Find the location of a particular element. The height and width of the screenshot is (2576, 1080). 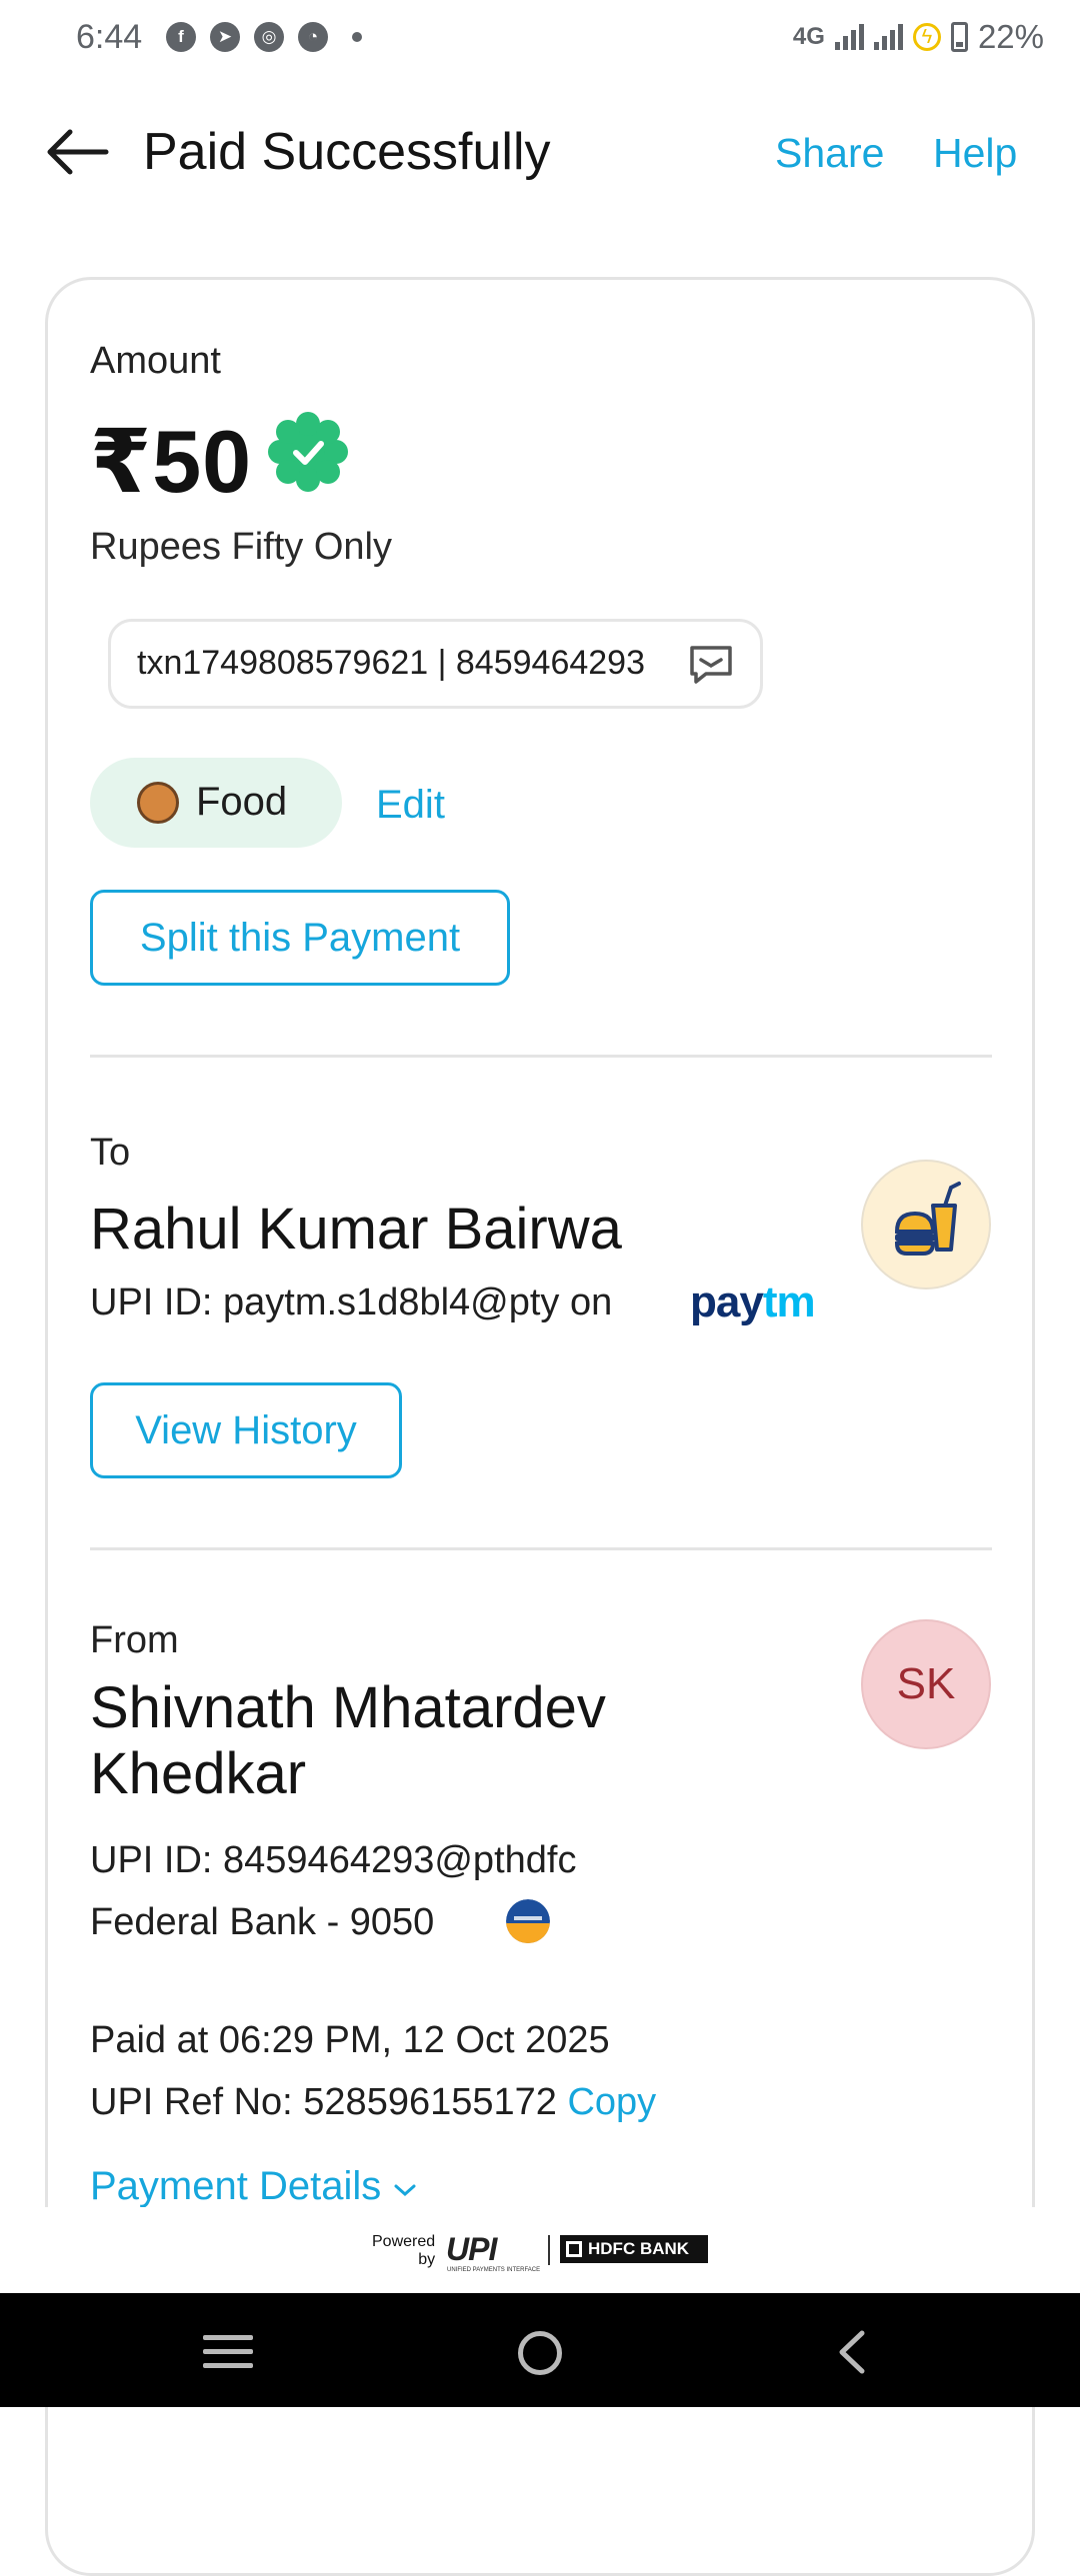

instagram-icon: ◎ is located at coordinates (269, 37).